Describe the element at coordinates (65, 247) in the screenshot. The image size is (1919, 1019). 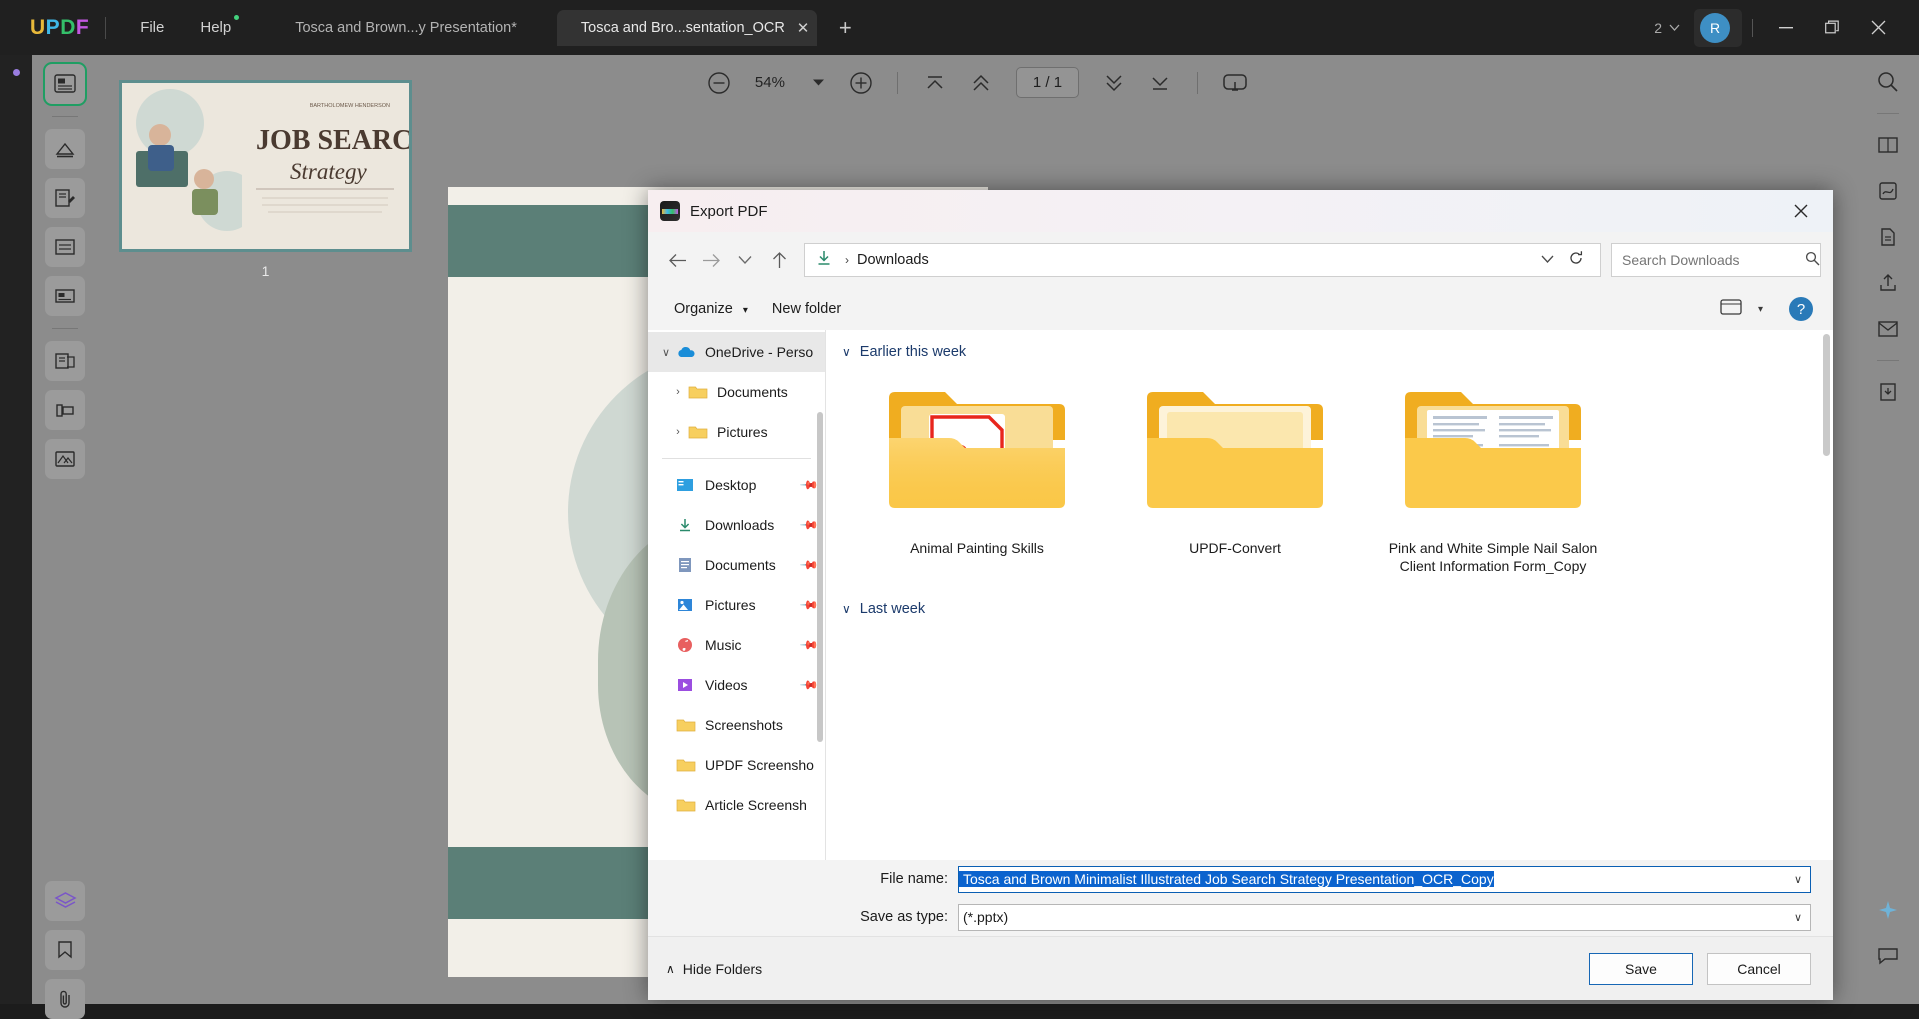
I see `sidebar-tool-page` at that location.